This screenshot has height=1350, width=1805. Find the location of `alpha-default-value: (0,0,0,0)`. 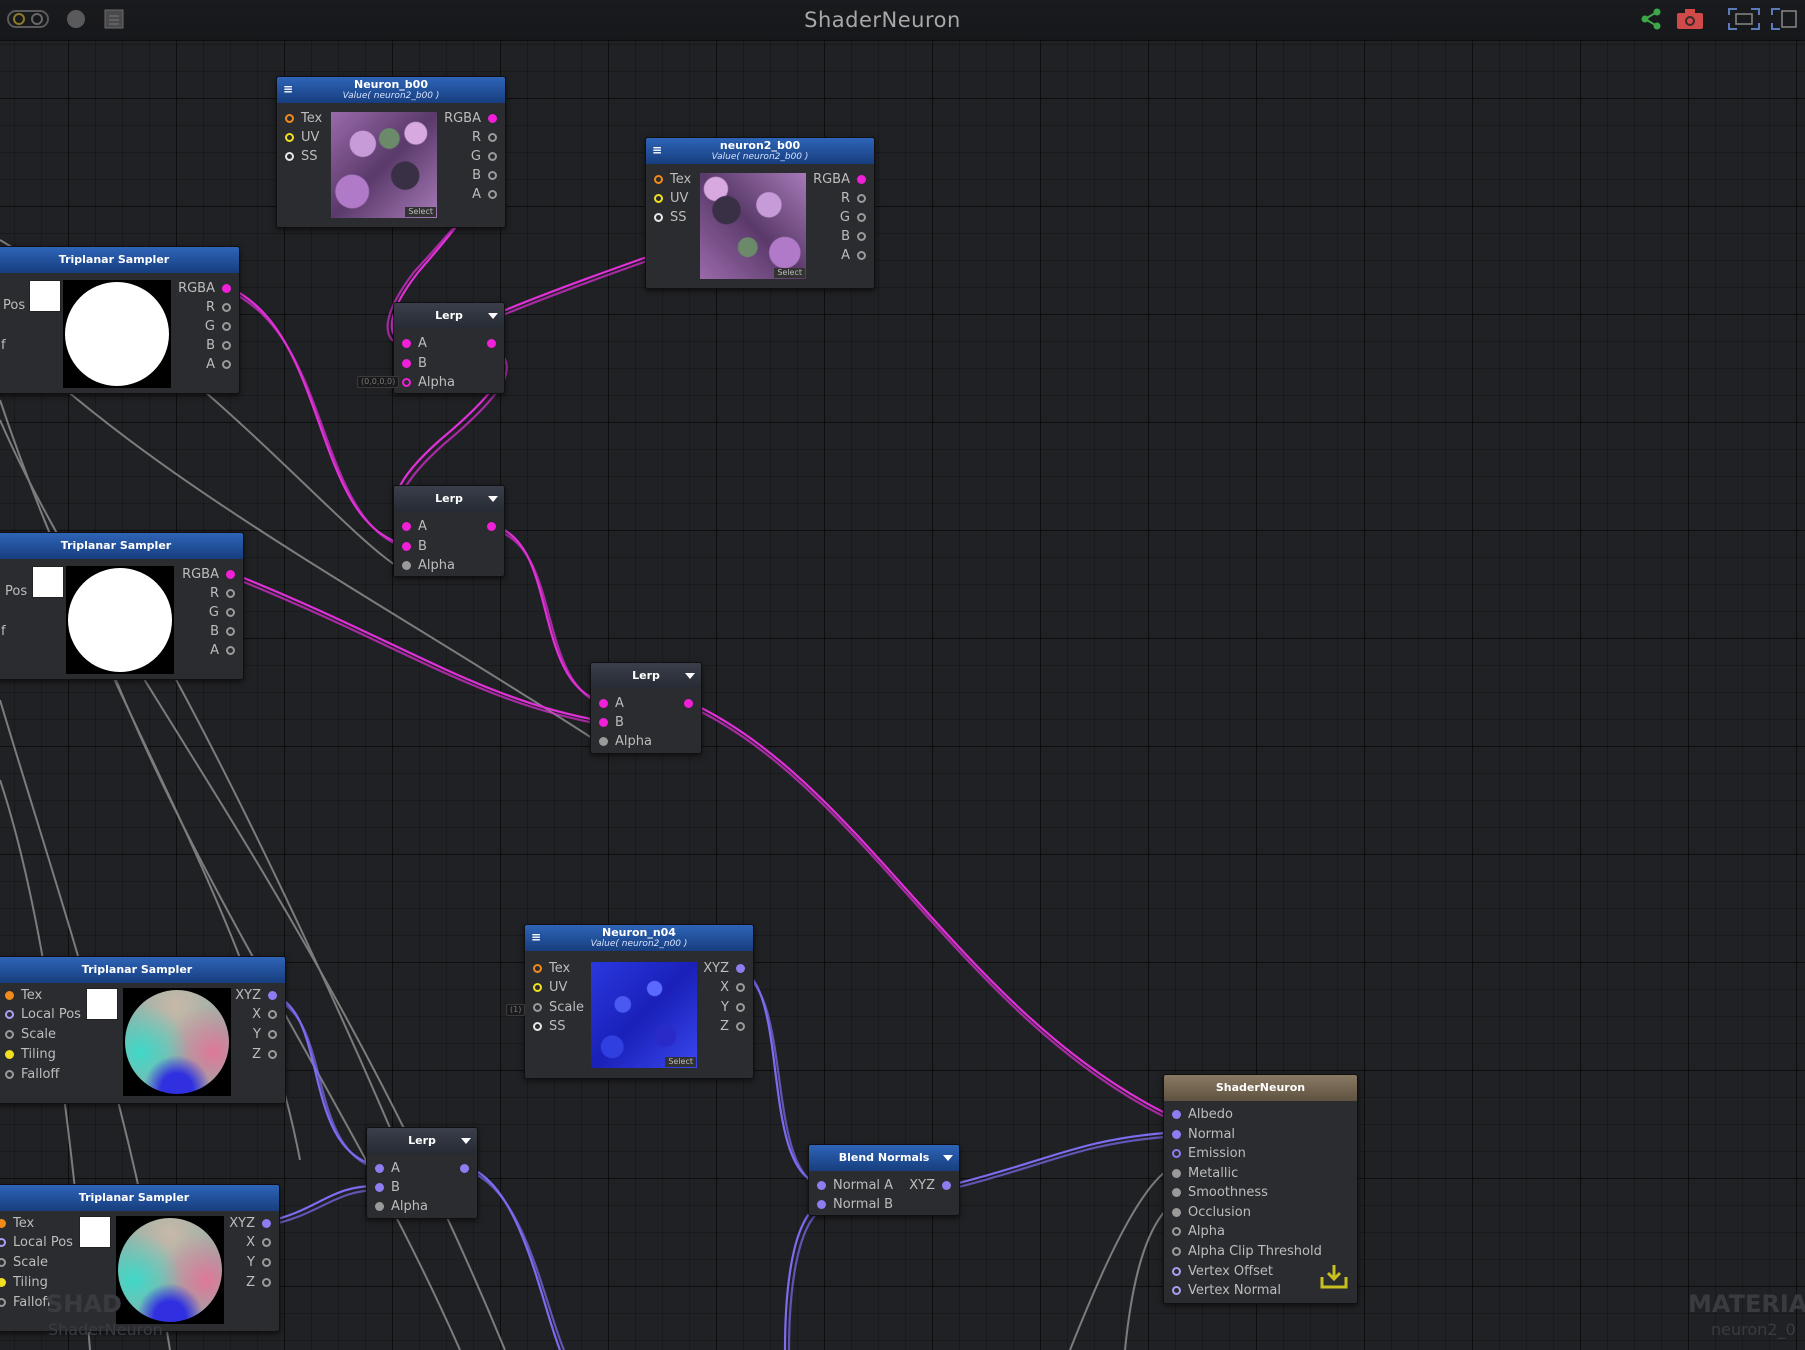

alpha-default-value: (0,0,0,0) is located at coordinates (378, 382).